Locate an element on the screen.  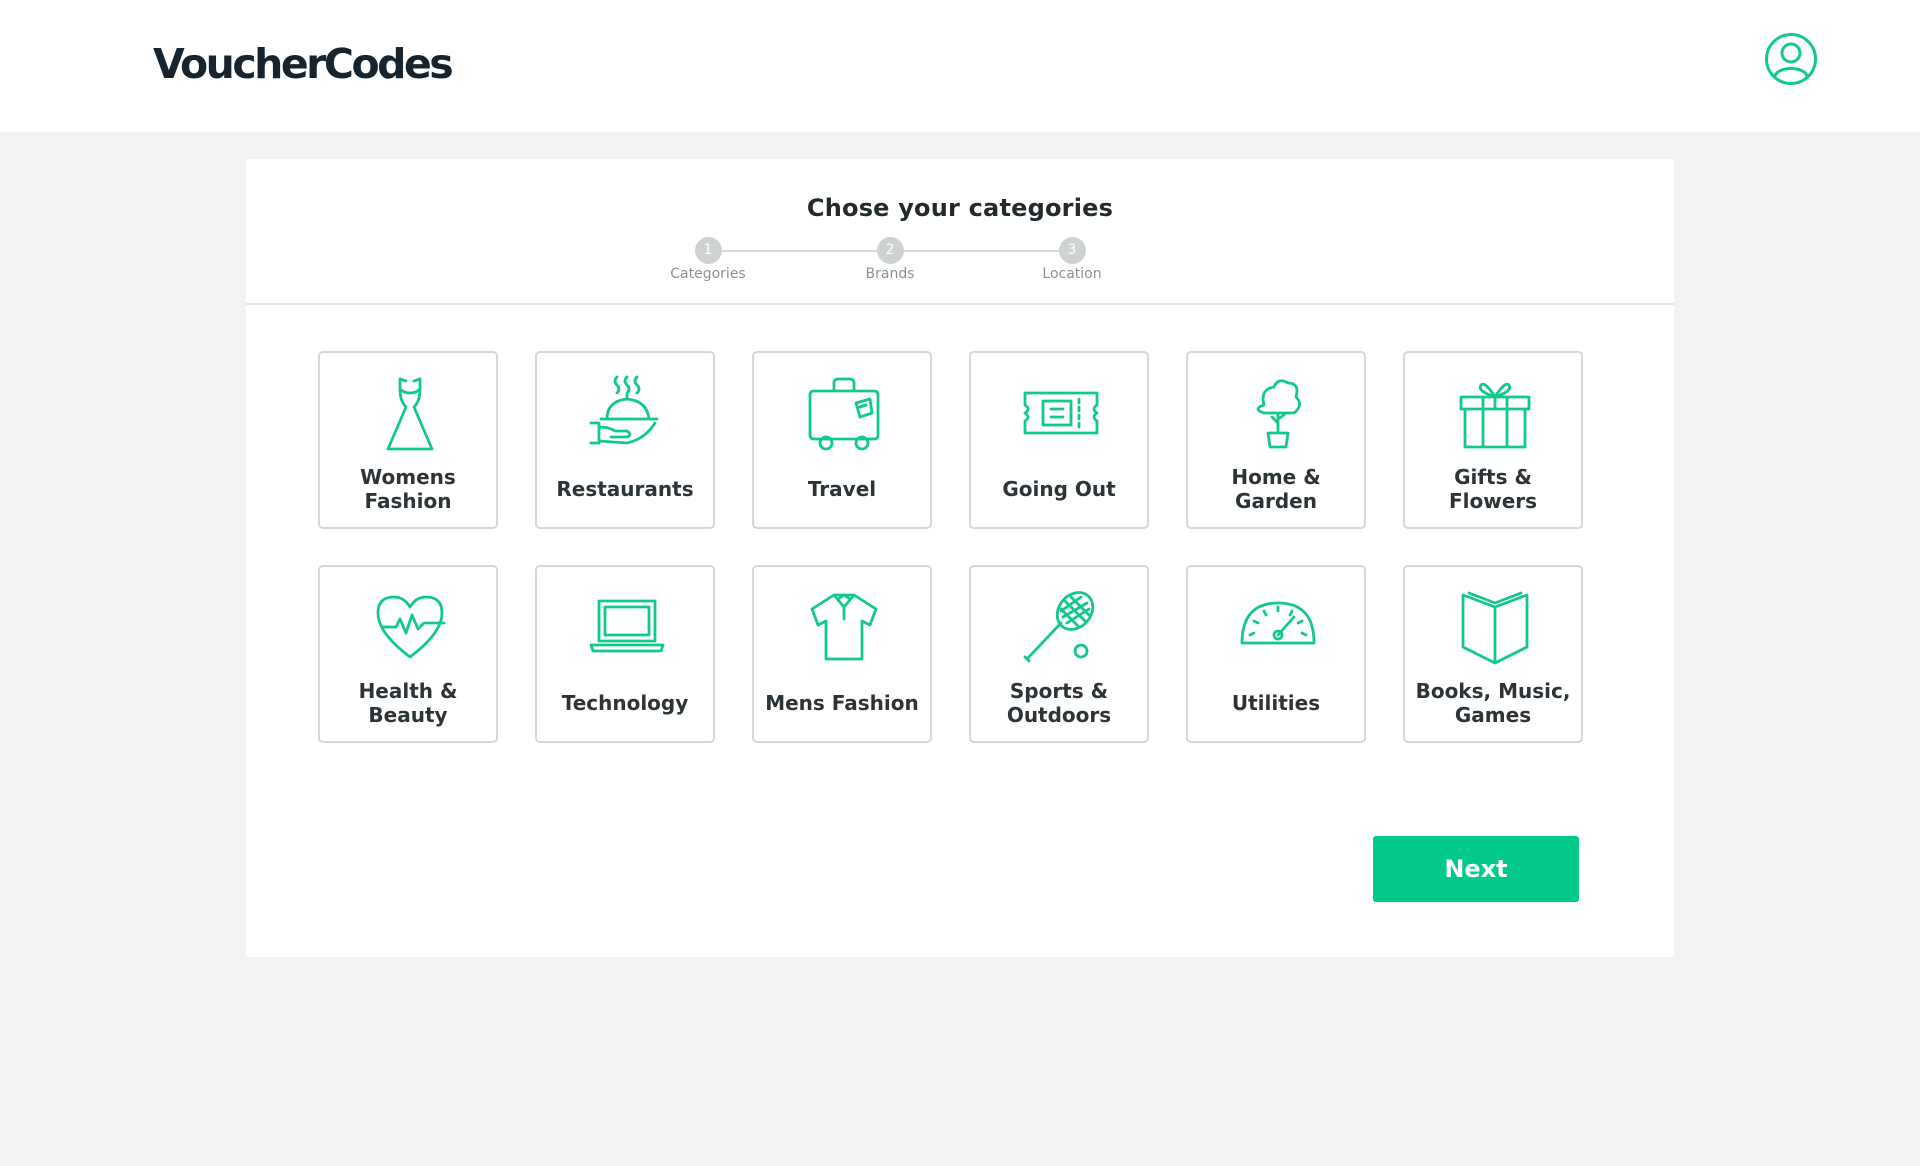
step-brands: 2 Brands is located at coordinates (890, 259).